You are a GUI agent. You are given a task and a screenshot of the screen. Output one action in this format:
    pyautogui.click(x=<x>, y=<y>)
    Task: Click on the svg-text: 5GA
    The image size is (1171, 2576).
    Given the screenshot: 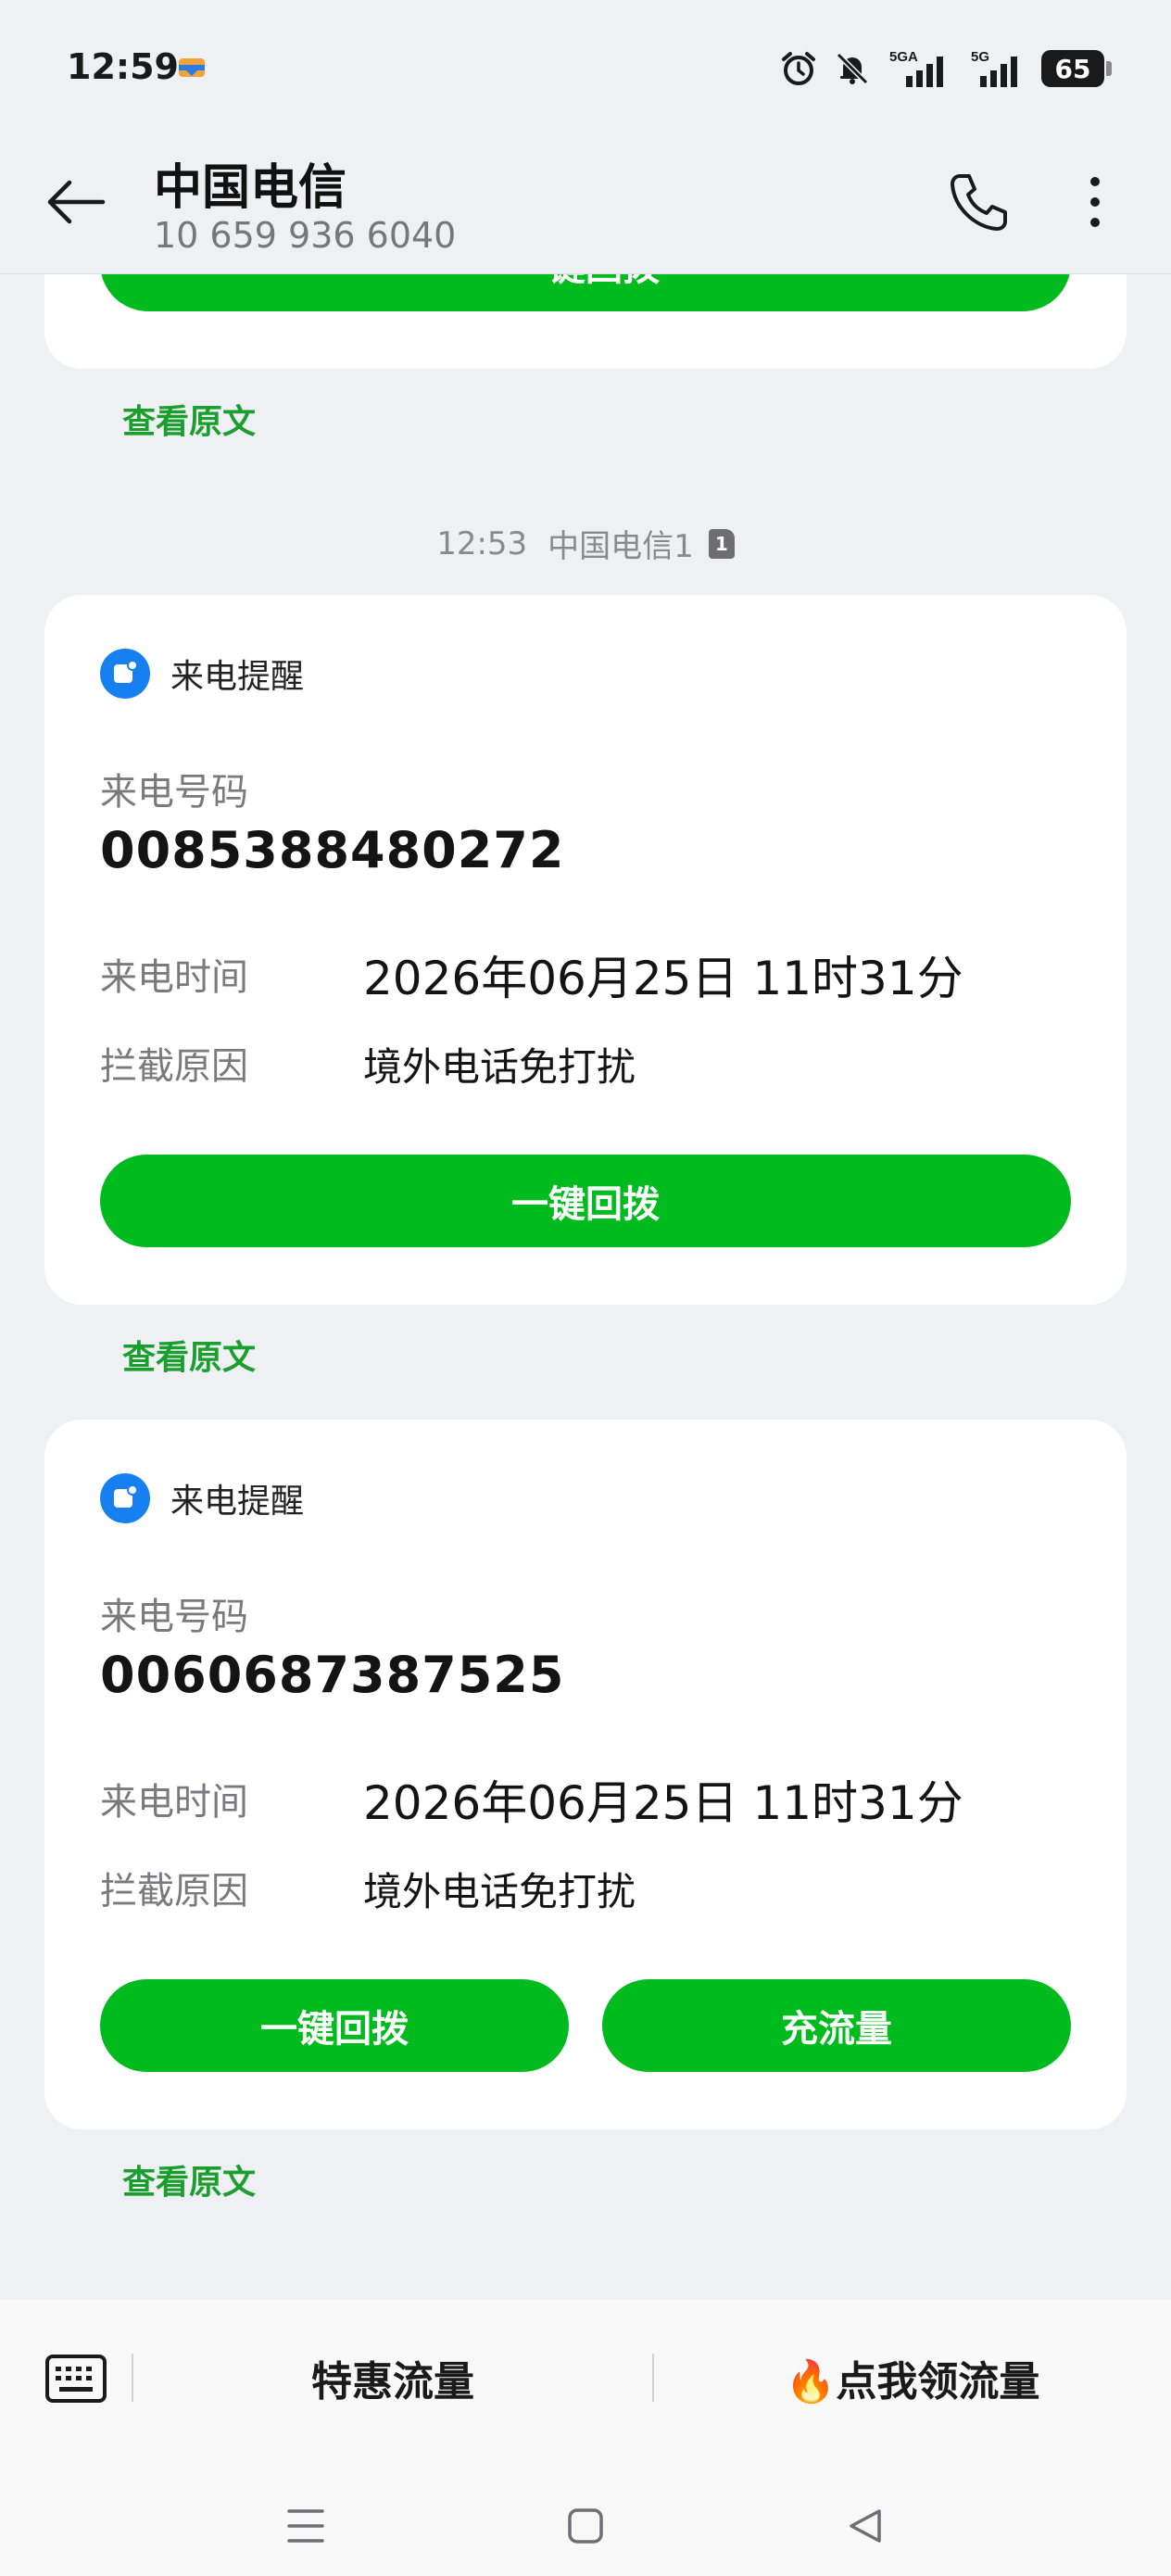 What is the action you would take?
    pyautogui.click(x=904, y=57)
    